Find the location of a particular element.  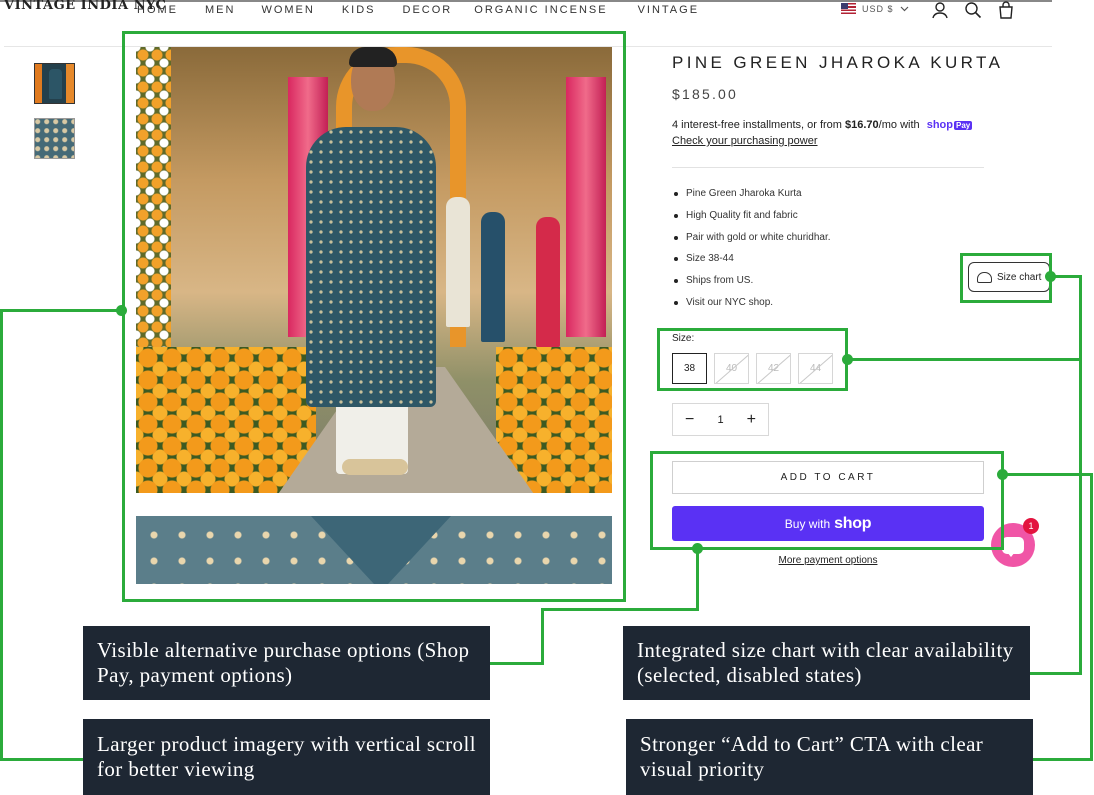

chat-bubble-icon is located at coordinates (1013, 546).